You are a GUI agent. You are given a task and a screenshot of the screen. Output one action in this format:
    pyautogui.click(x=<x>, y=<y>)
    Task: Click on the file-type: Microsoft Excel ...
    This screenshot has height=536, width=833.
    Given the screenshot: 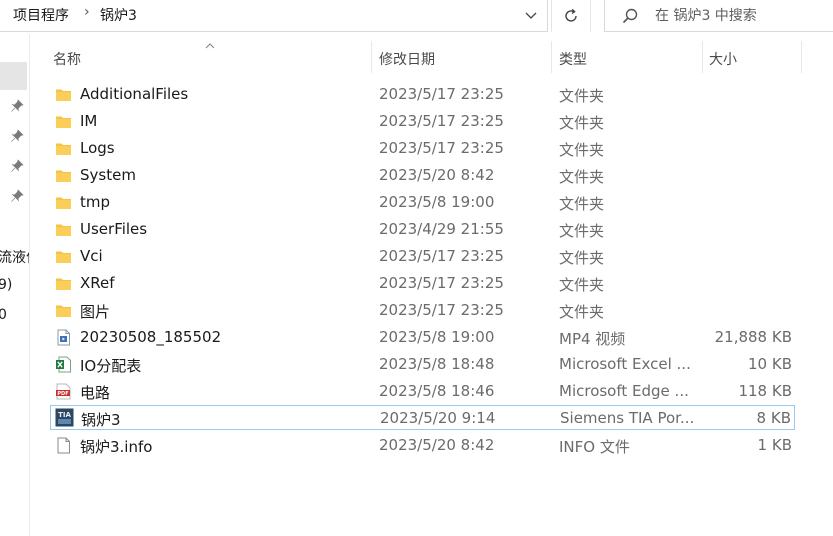 What is the action you would take?
    pyautogui.click(x=625, y=364)
    